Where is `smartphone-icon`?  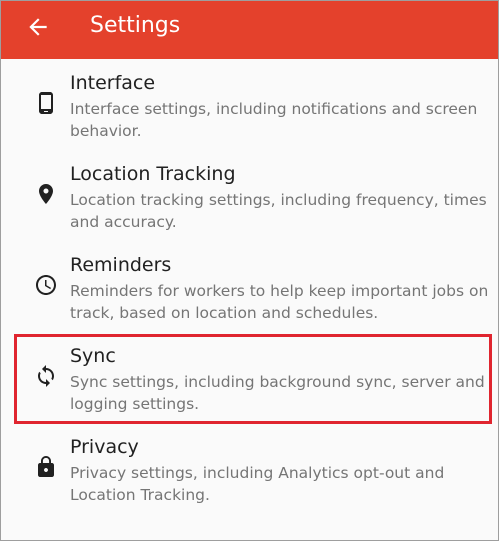 smartphone-icon is located at coordinates (46, 103).